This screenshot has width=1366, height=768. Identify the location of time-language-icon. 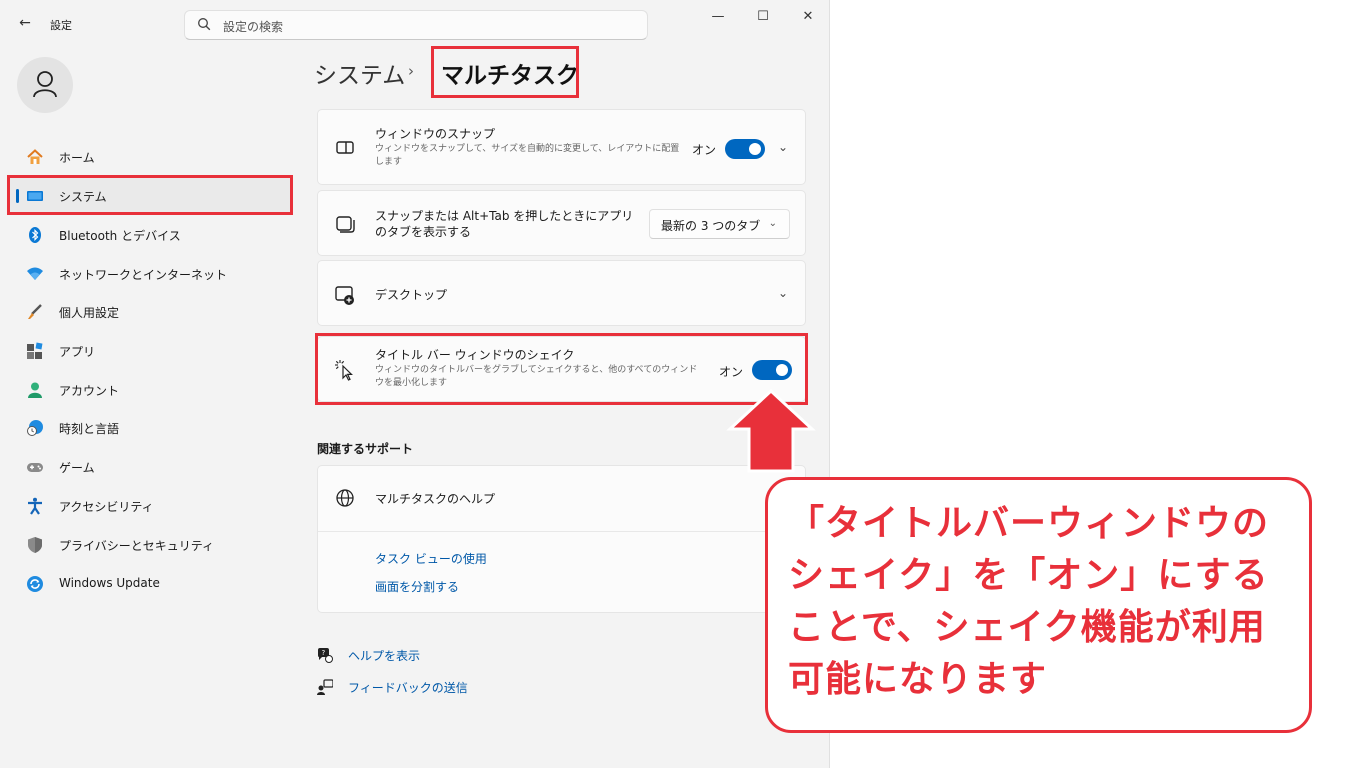
(35, 428).